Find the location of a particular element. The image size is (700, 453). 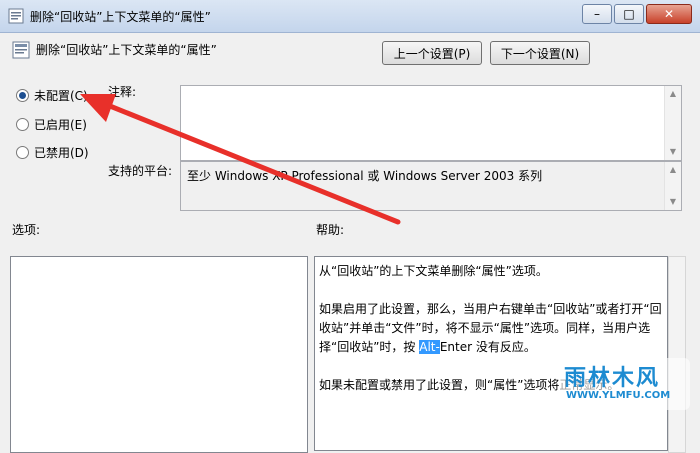

title-bar: 删除“回收站”上下文菜单的“属性” – □ ✕ is located at coordinates (350, 16).